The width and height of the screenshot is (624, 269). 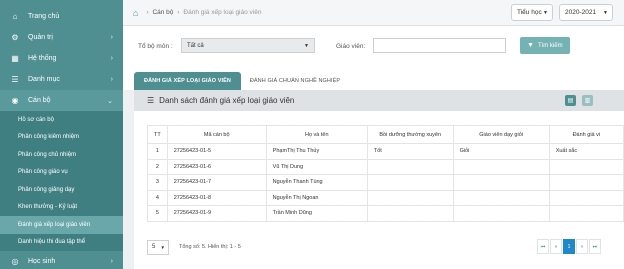 I want to click on column-header: Họ và tên, so click(x=316, y=134).